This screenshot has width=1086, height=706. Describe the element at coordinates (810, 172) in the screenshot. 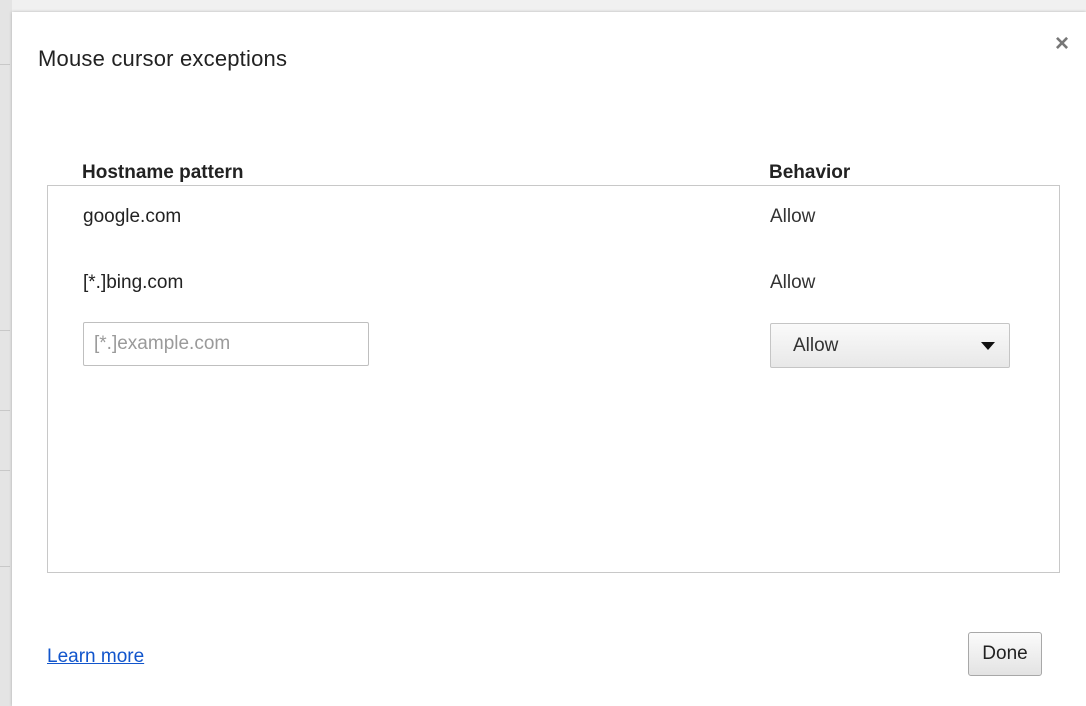

I see `behavior-column-header: Behavior` at that location.